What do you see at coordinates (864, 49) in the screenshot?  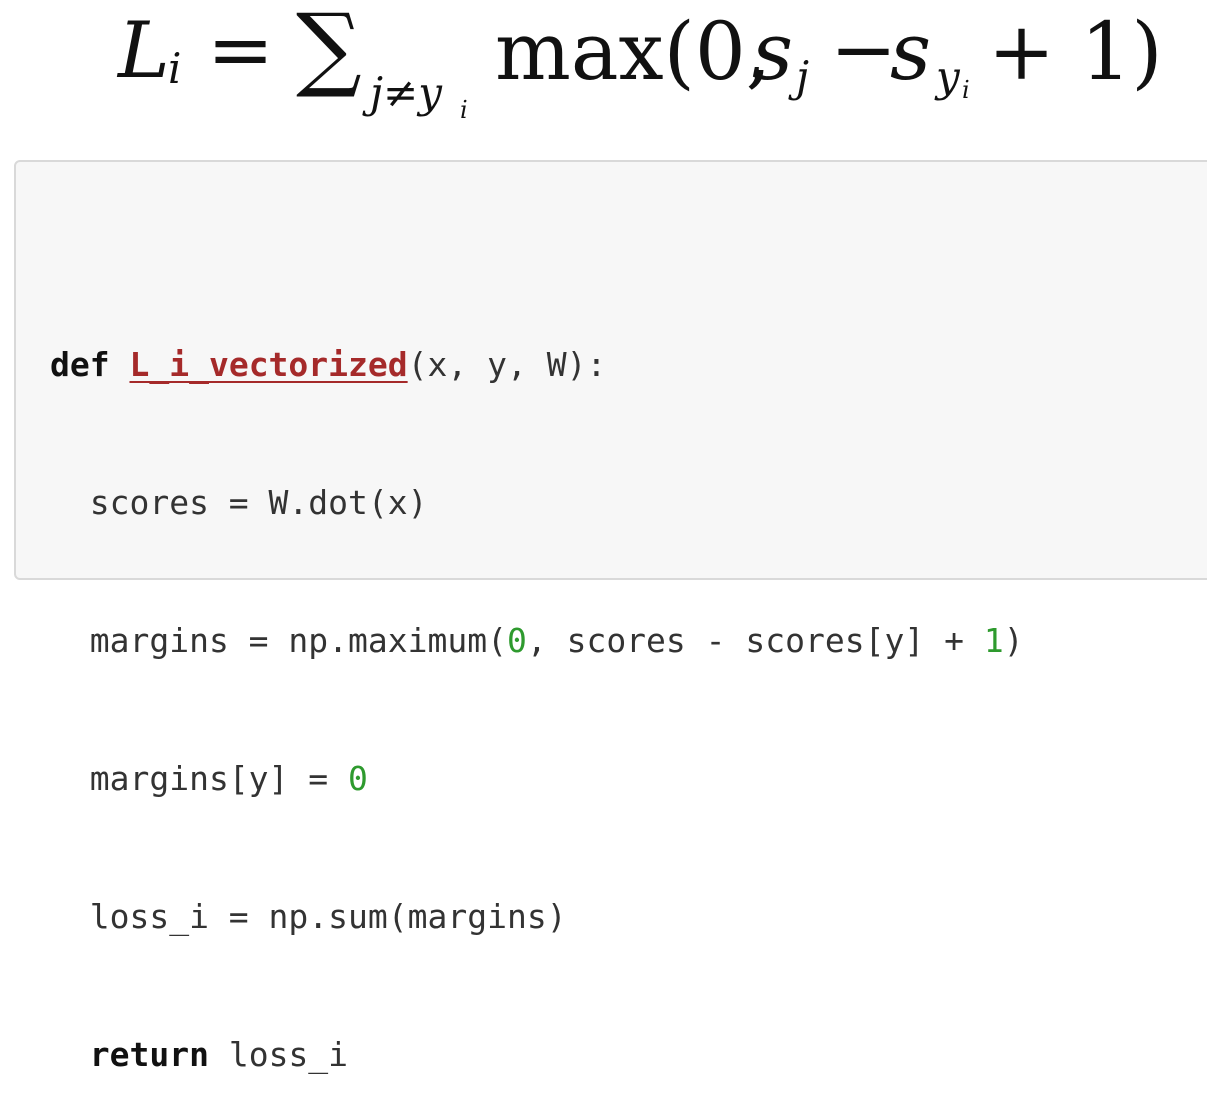 I see `formula-minus: −` at bounding box center [864, 49].